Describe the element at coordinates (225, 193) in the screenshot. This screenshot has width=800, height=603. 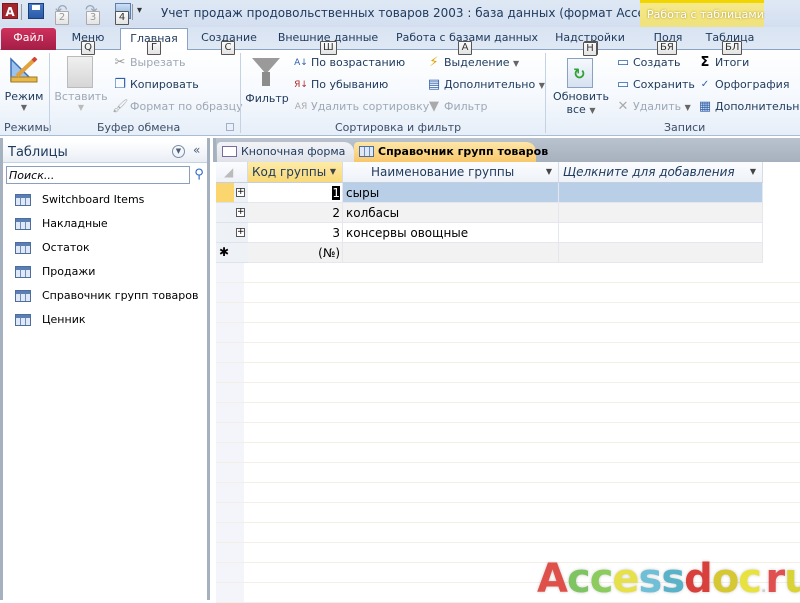
I see `record-selector` at that location.